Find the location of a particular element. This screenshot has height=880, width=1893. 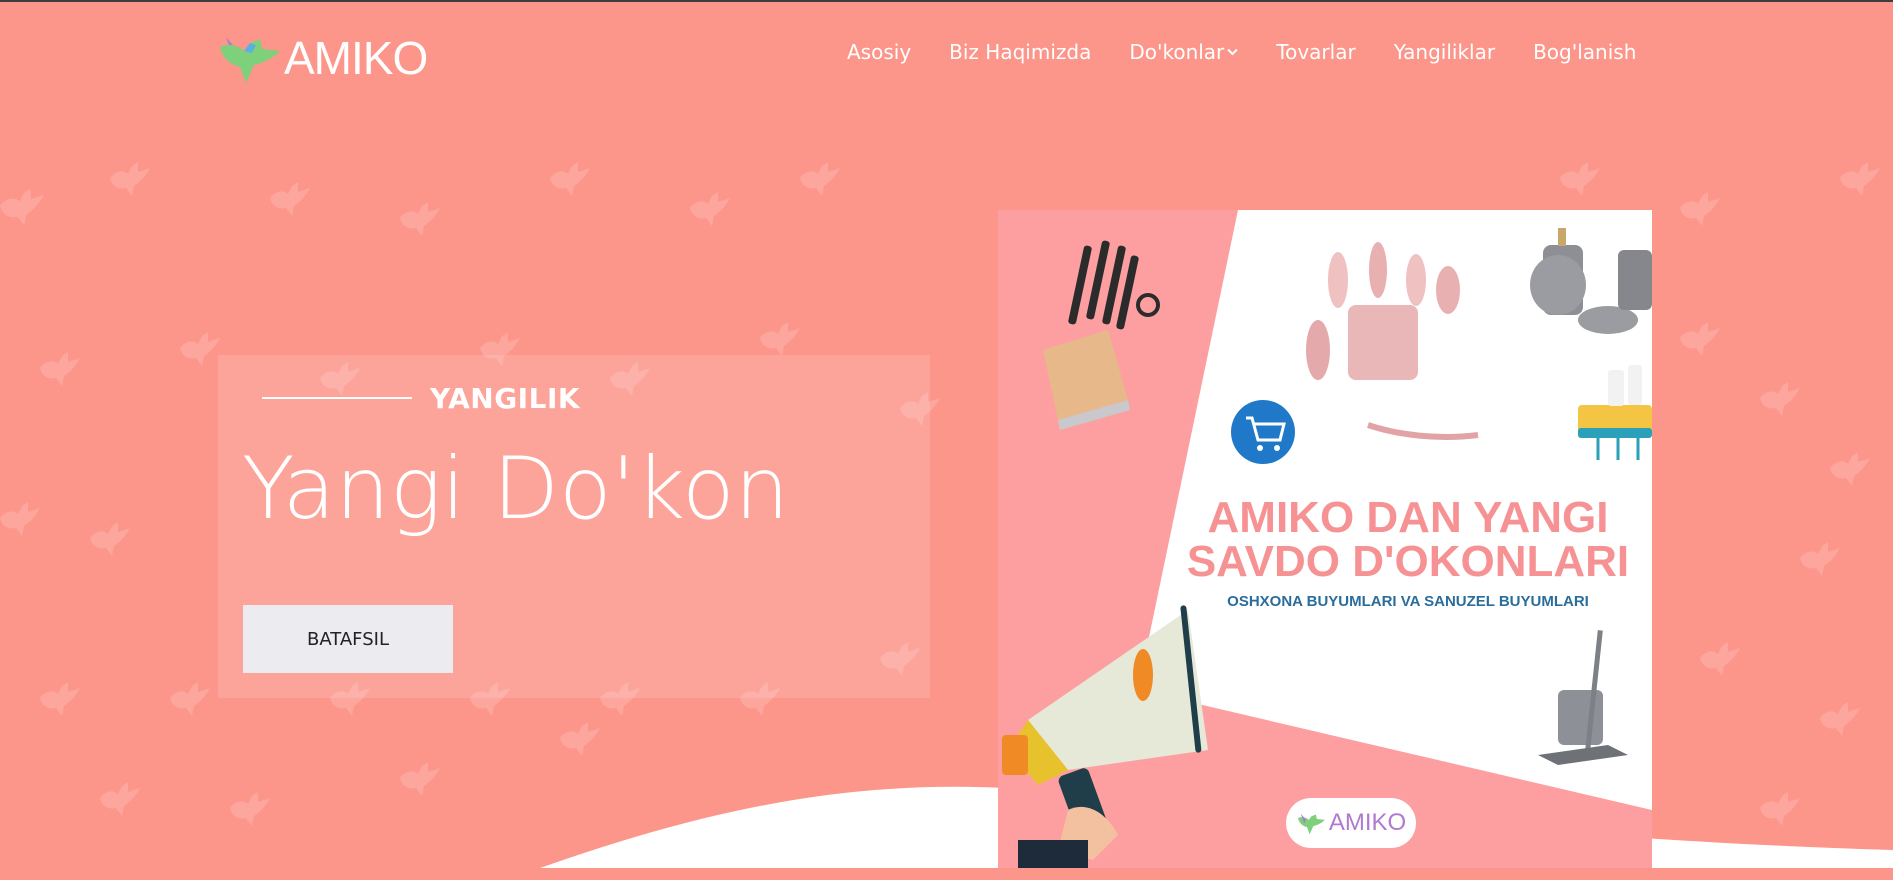

nav-item-tovarlar: Tovarlar is located at coordinates (1315, 52).